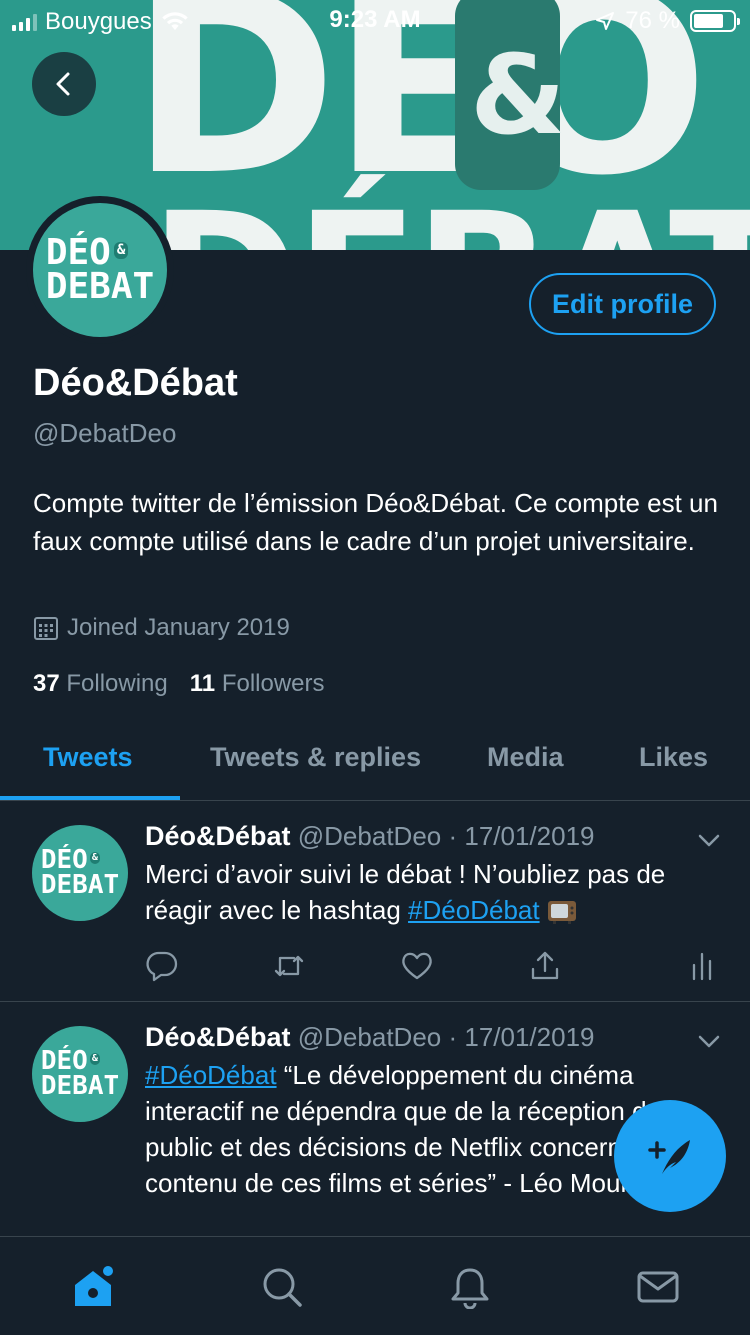  What do you see at coordinates (375, 1285) in the screenshot?
I see `bottom-navigation` at bounding box center [375, 1285].